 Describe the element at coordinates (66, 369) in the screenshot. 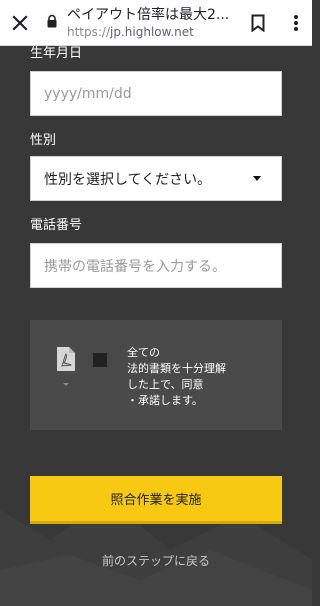

I see `pdf-document-icon` at that location.